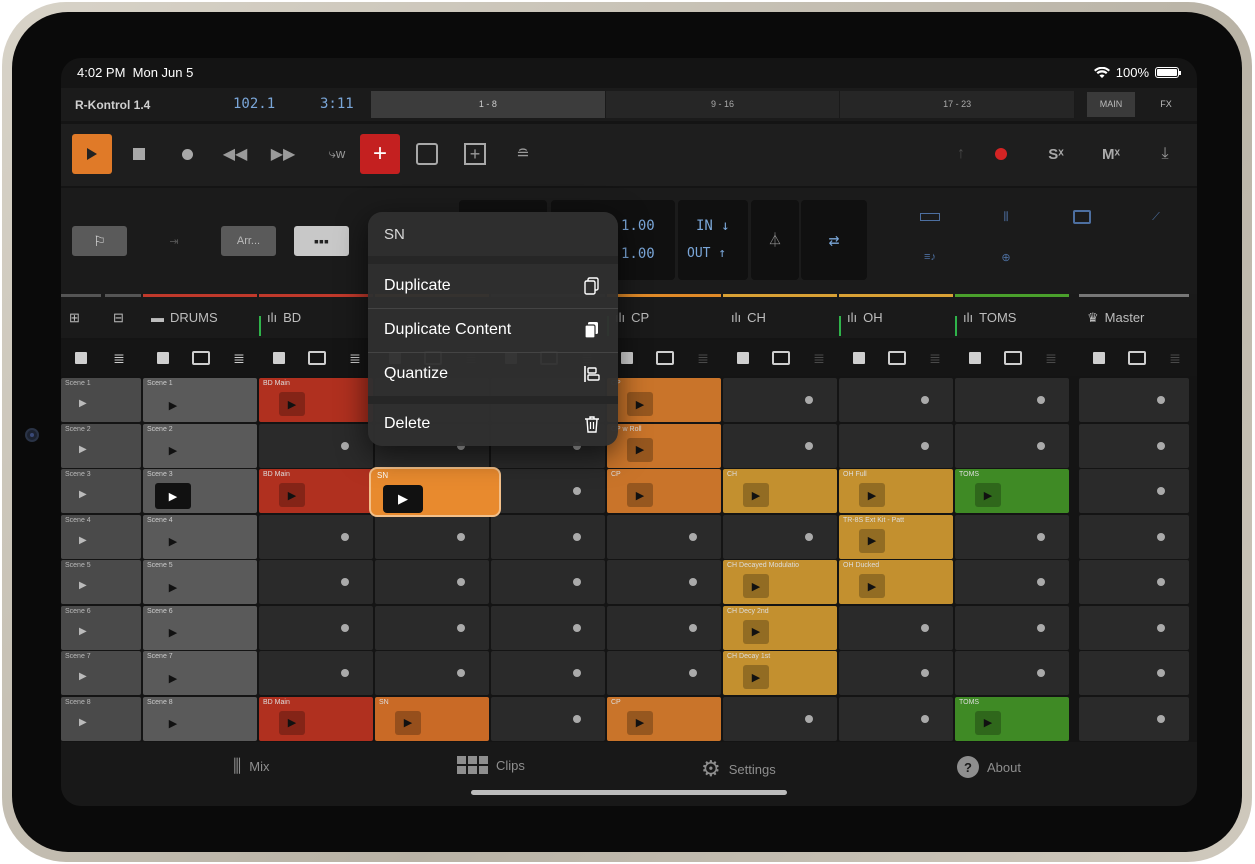  Describe the element at coordinates (200, 673) in the screenshot. I see `scene-play-cell: Scene 7 ▶` at that location.